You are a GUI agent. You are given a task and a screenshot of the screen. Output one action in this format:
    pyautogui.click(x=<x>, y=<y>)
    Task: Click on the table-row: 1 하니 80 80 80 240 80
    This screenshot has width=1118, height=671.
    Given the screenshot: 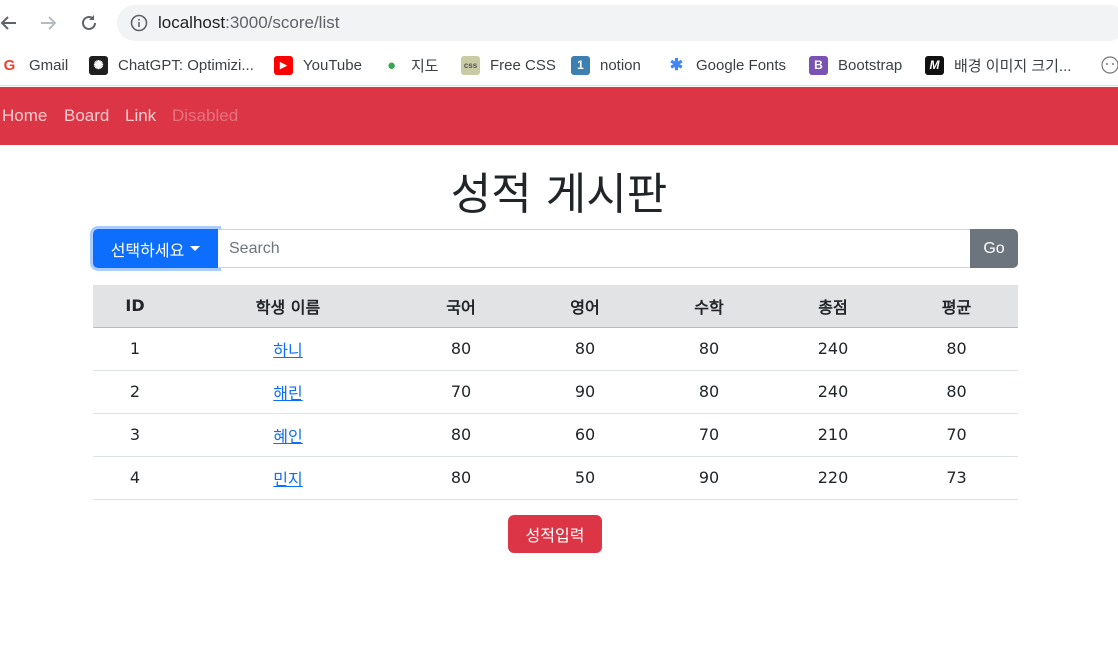 What is the action you would take?
    pyautogui.click(x=555, y=349)
    